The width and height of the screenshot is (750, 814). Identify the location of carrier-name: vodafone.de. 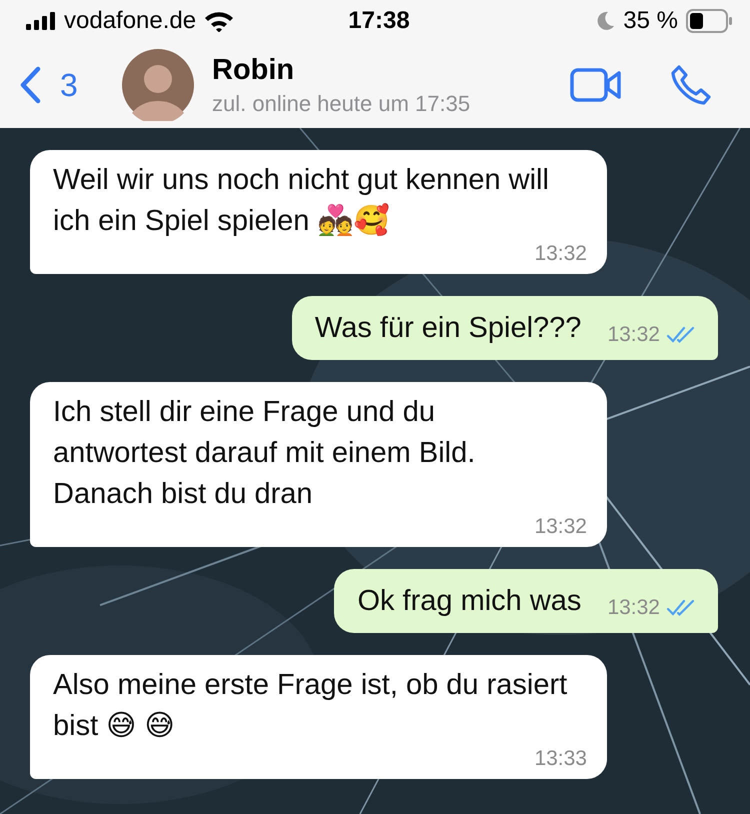
(130, 21).